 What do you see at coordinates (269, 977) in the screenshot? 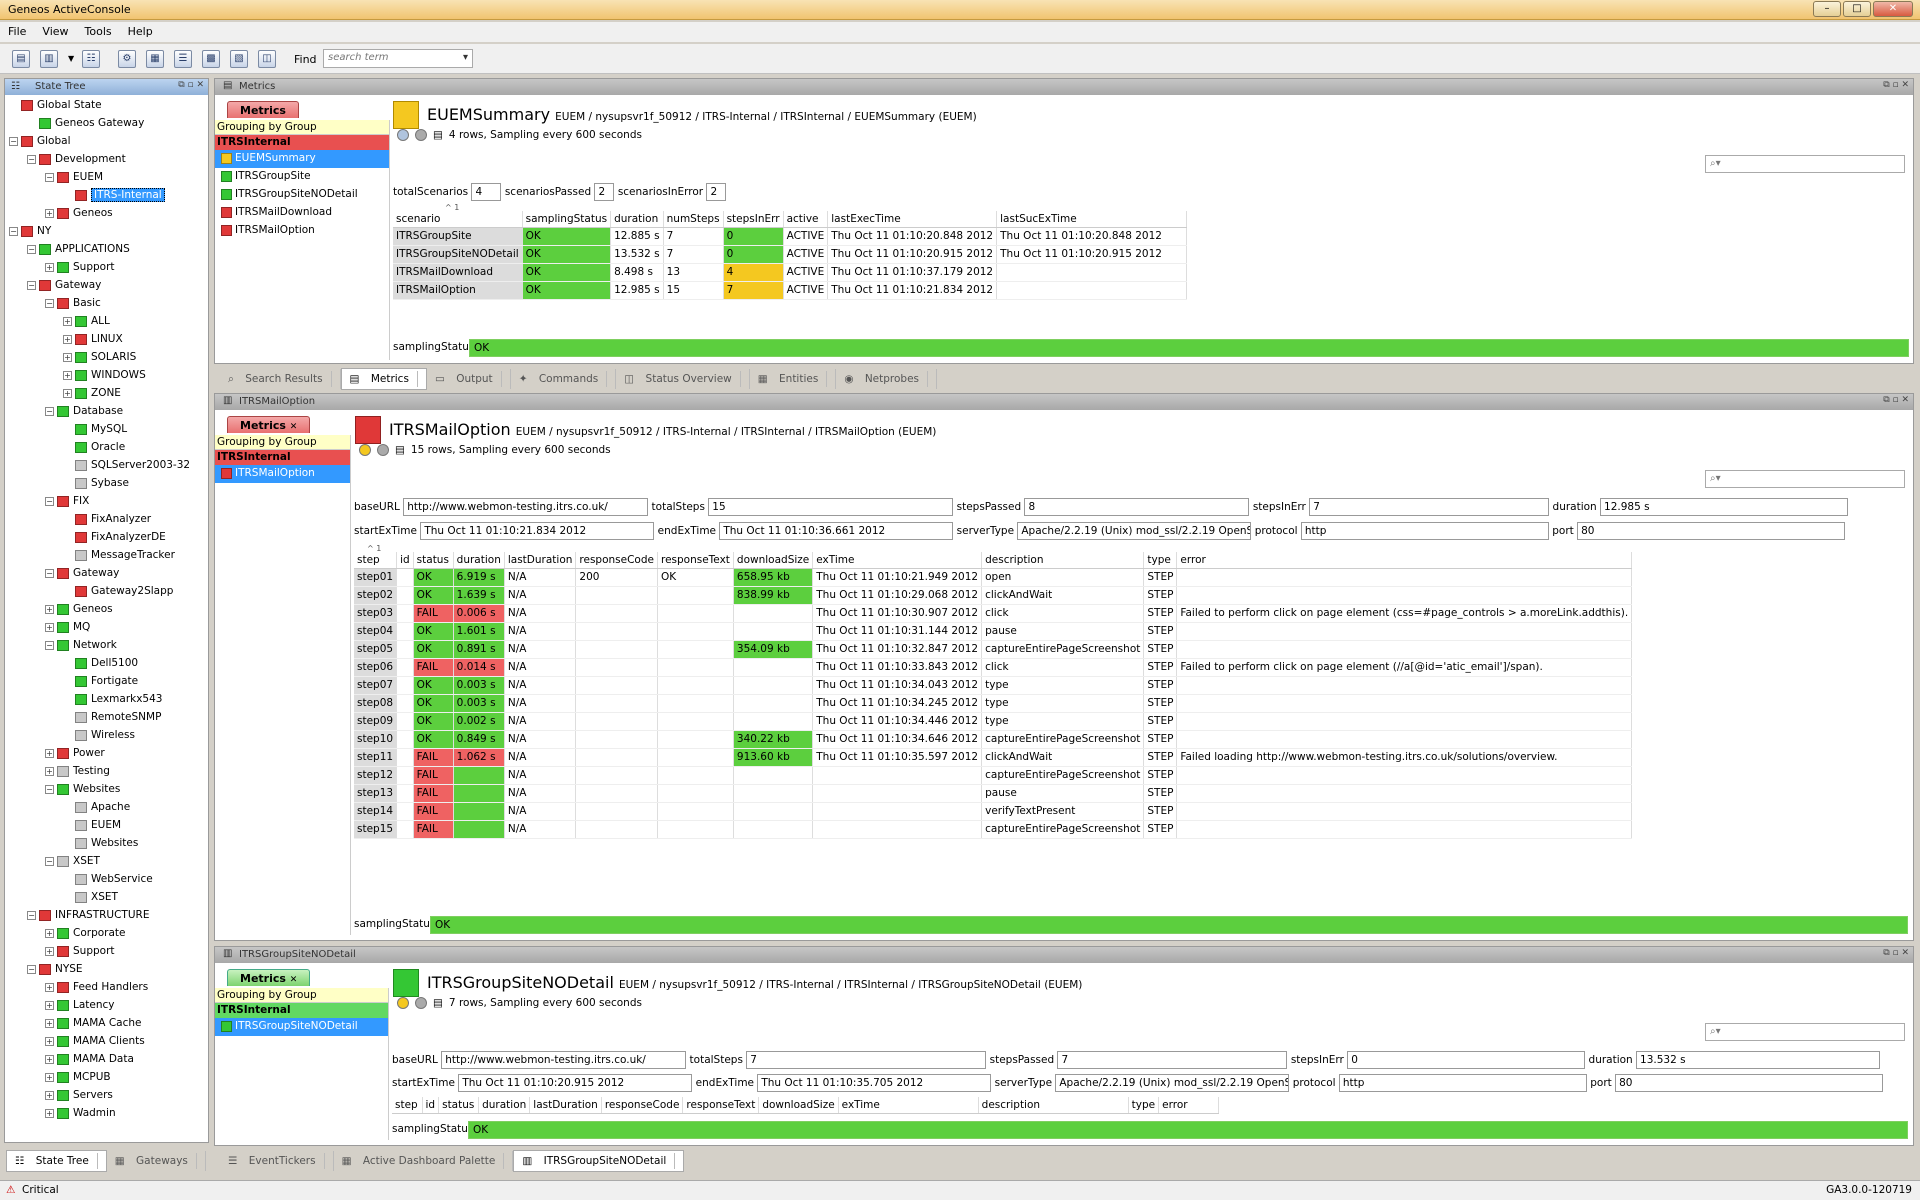
I see `tab-metrics: Metrics ✕` at bounding box center [269, 977].